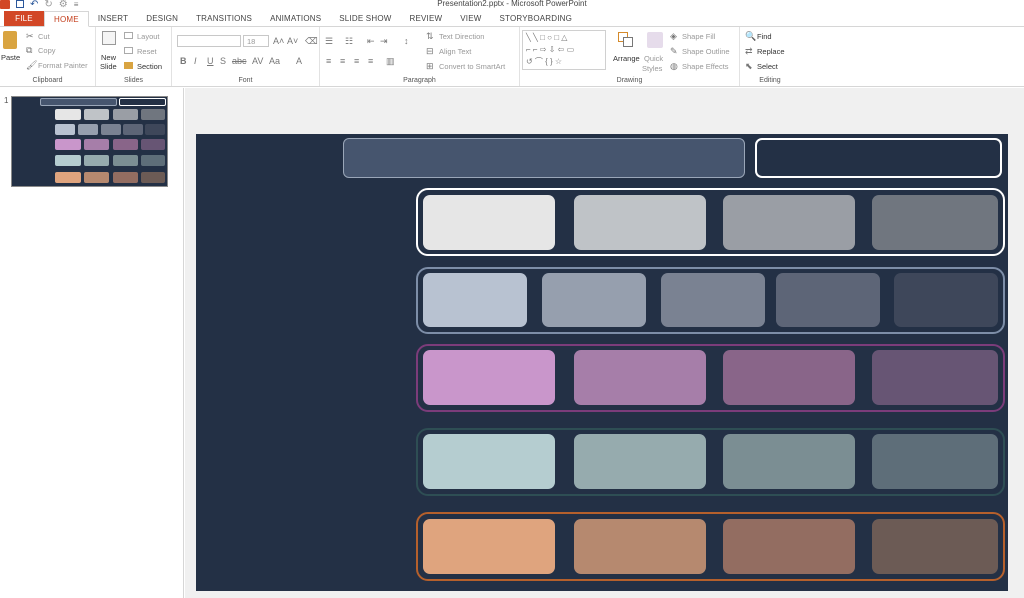  What do you see at coordinates (29, 50) in the screenshot?
I see `copy-icon: ⧉` at bounding box center [29, 50].